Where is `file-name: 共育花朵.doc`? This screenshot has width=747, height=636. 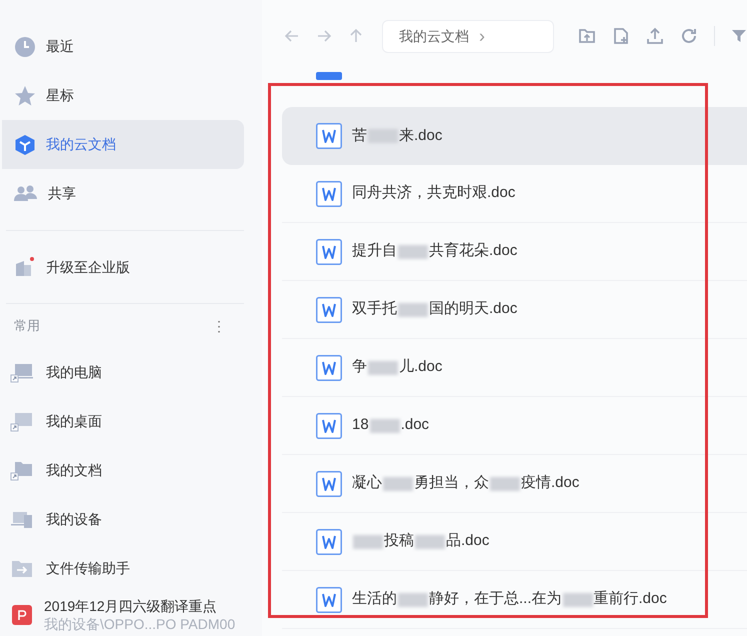
file-name: 共育花朵.doc is located at coordinates (473, 251).